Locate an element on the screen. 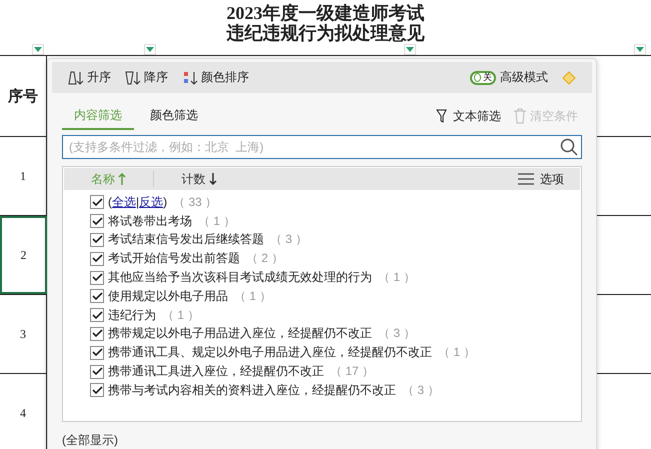 This screenshot has height=449, width=651. trash-icon is located at coordinates (520, 116).